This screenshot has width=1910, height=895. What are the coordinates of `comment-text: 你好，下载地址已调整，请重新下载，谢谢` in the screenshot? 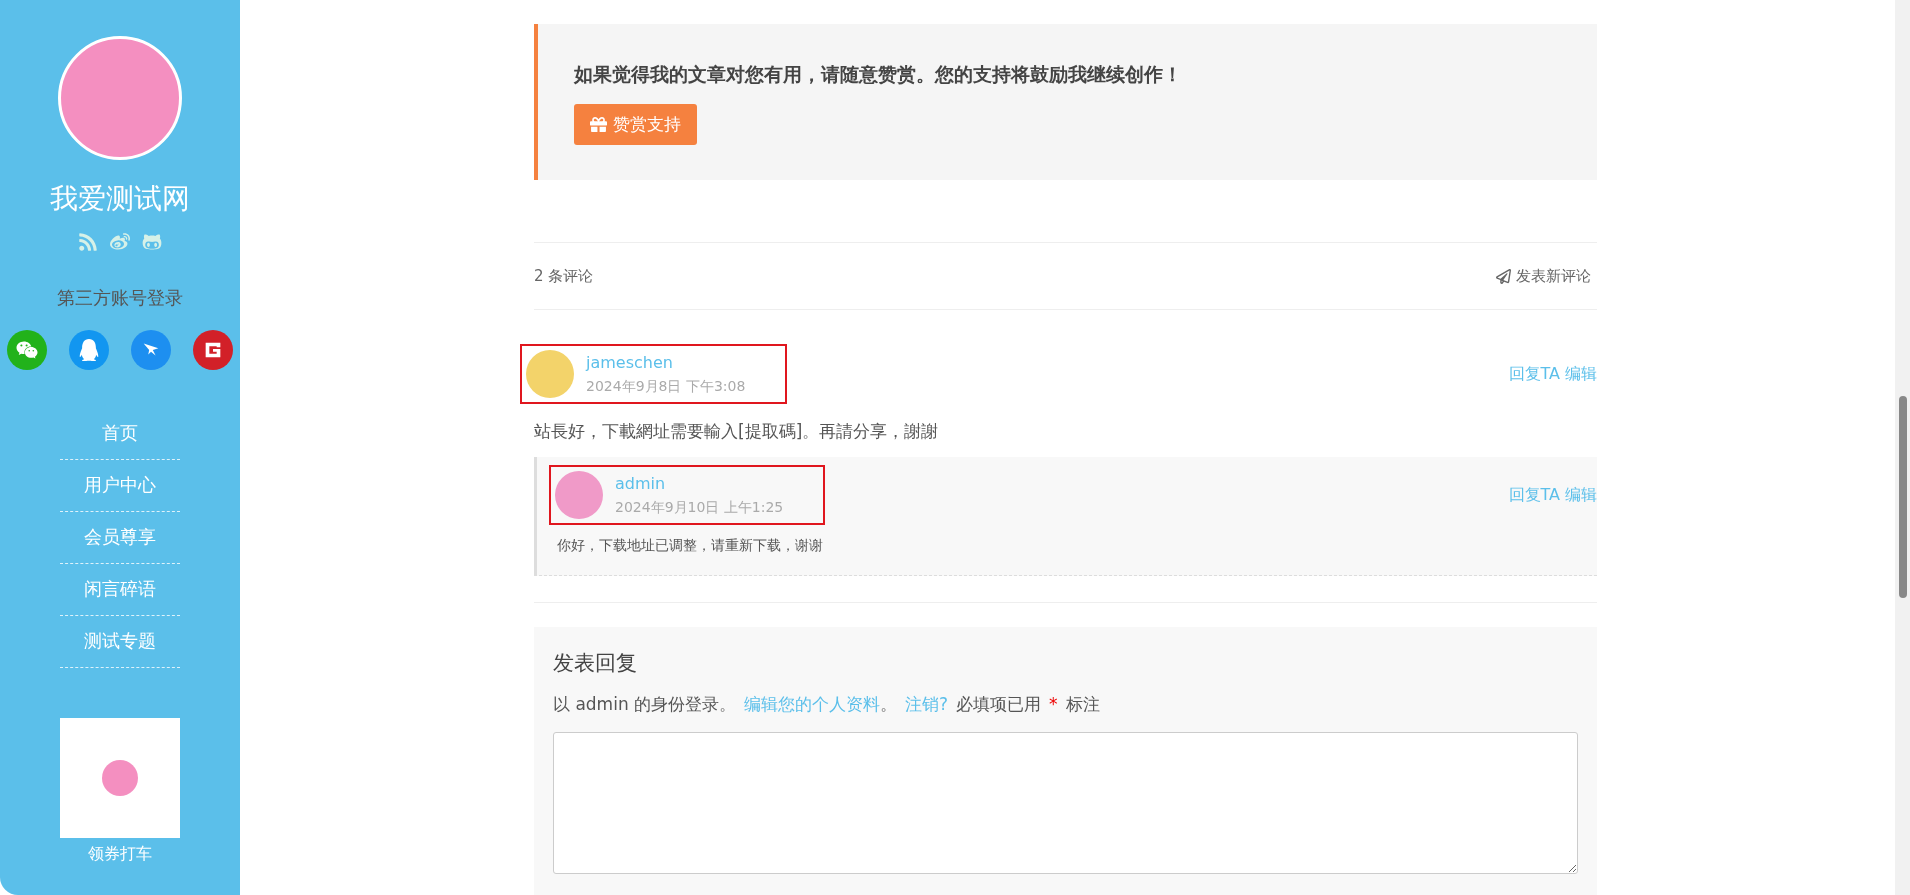 It's located at (690, 546).